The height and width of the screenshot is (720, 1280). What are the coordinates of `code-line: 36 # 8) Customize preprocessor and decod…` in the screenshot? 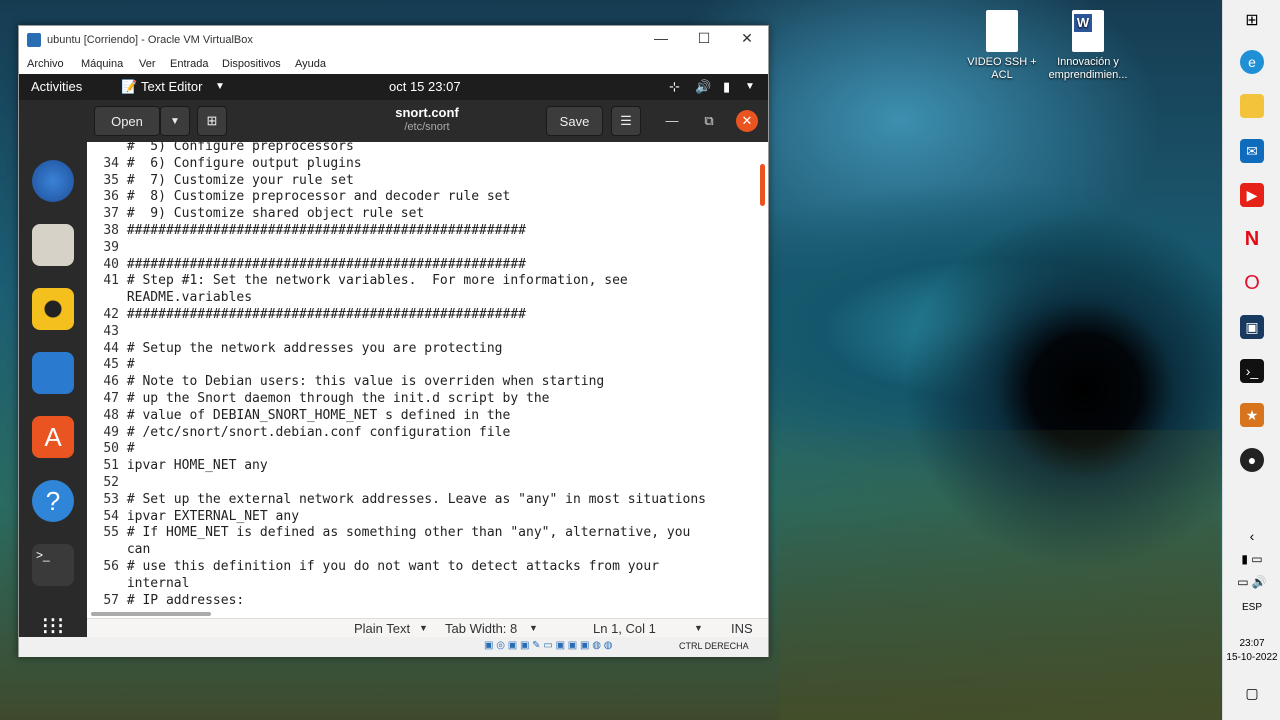 It's located at (303, 197).